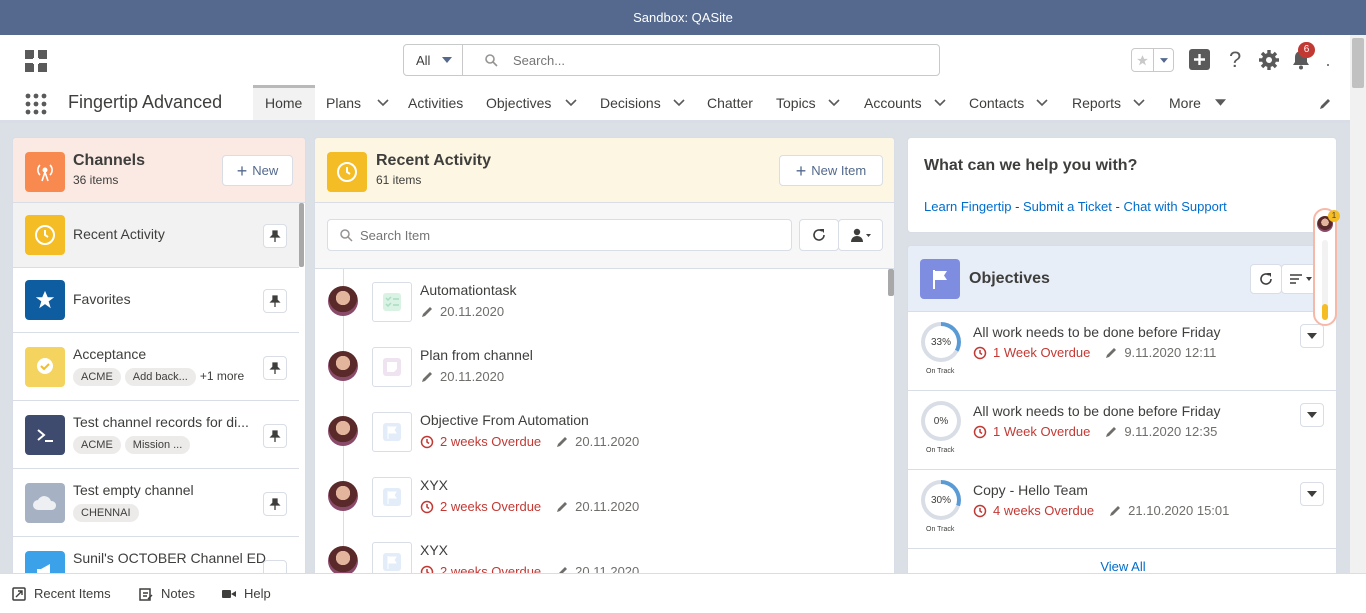  What do you see at coordinates (730, 102) in the screenshot?
I see `tab-chatter: Chatter` at bounding box center [730, 102].